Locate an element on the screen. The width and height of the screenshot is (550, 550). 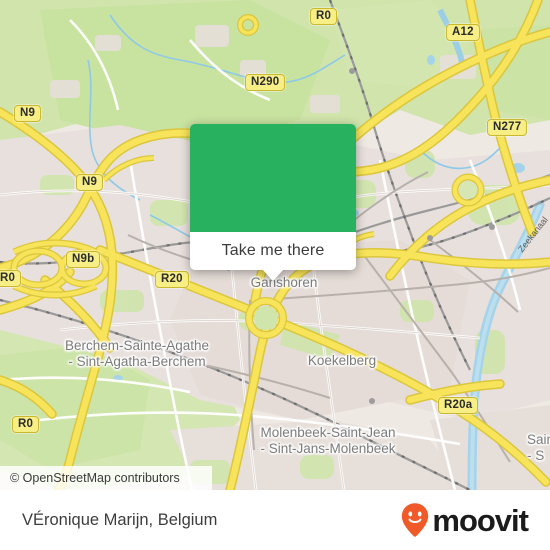
location-title: VÉronique Marijn, Belgium is located at coordinates (120, 519).